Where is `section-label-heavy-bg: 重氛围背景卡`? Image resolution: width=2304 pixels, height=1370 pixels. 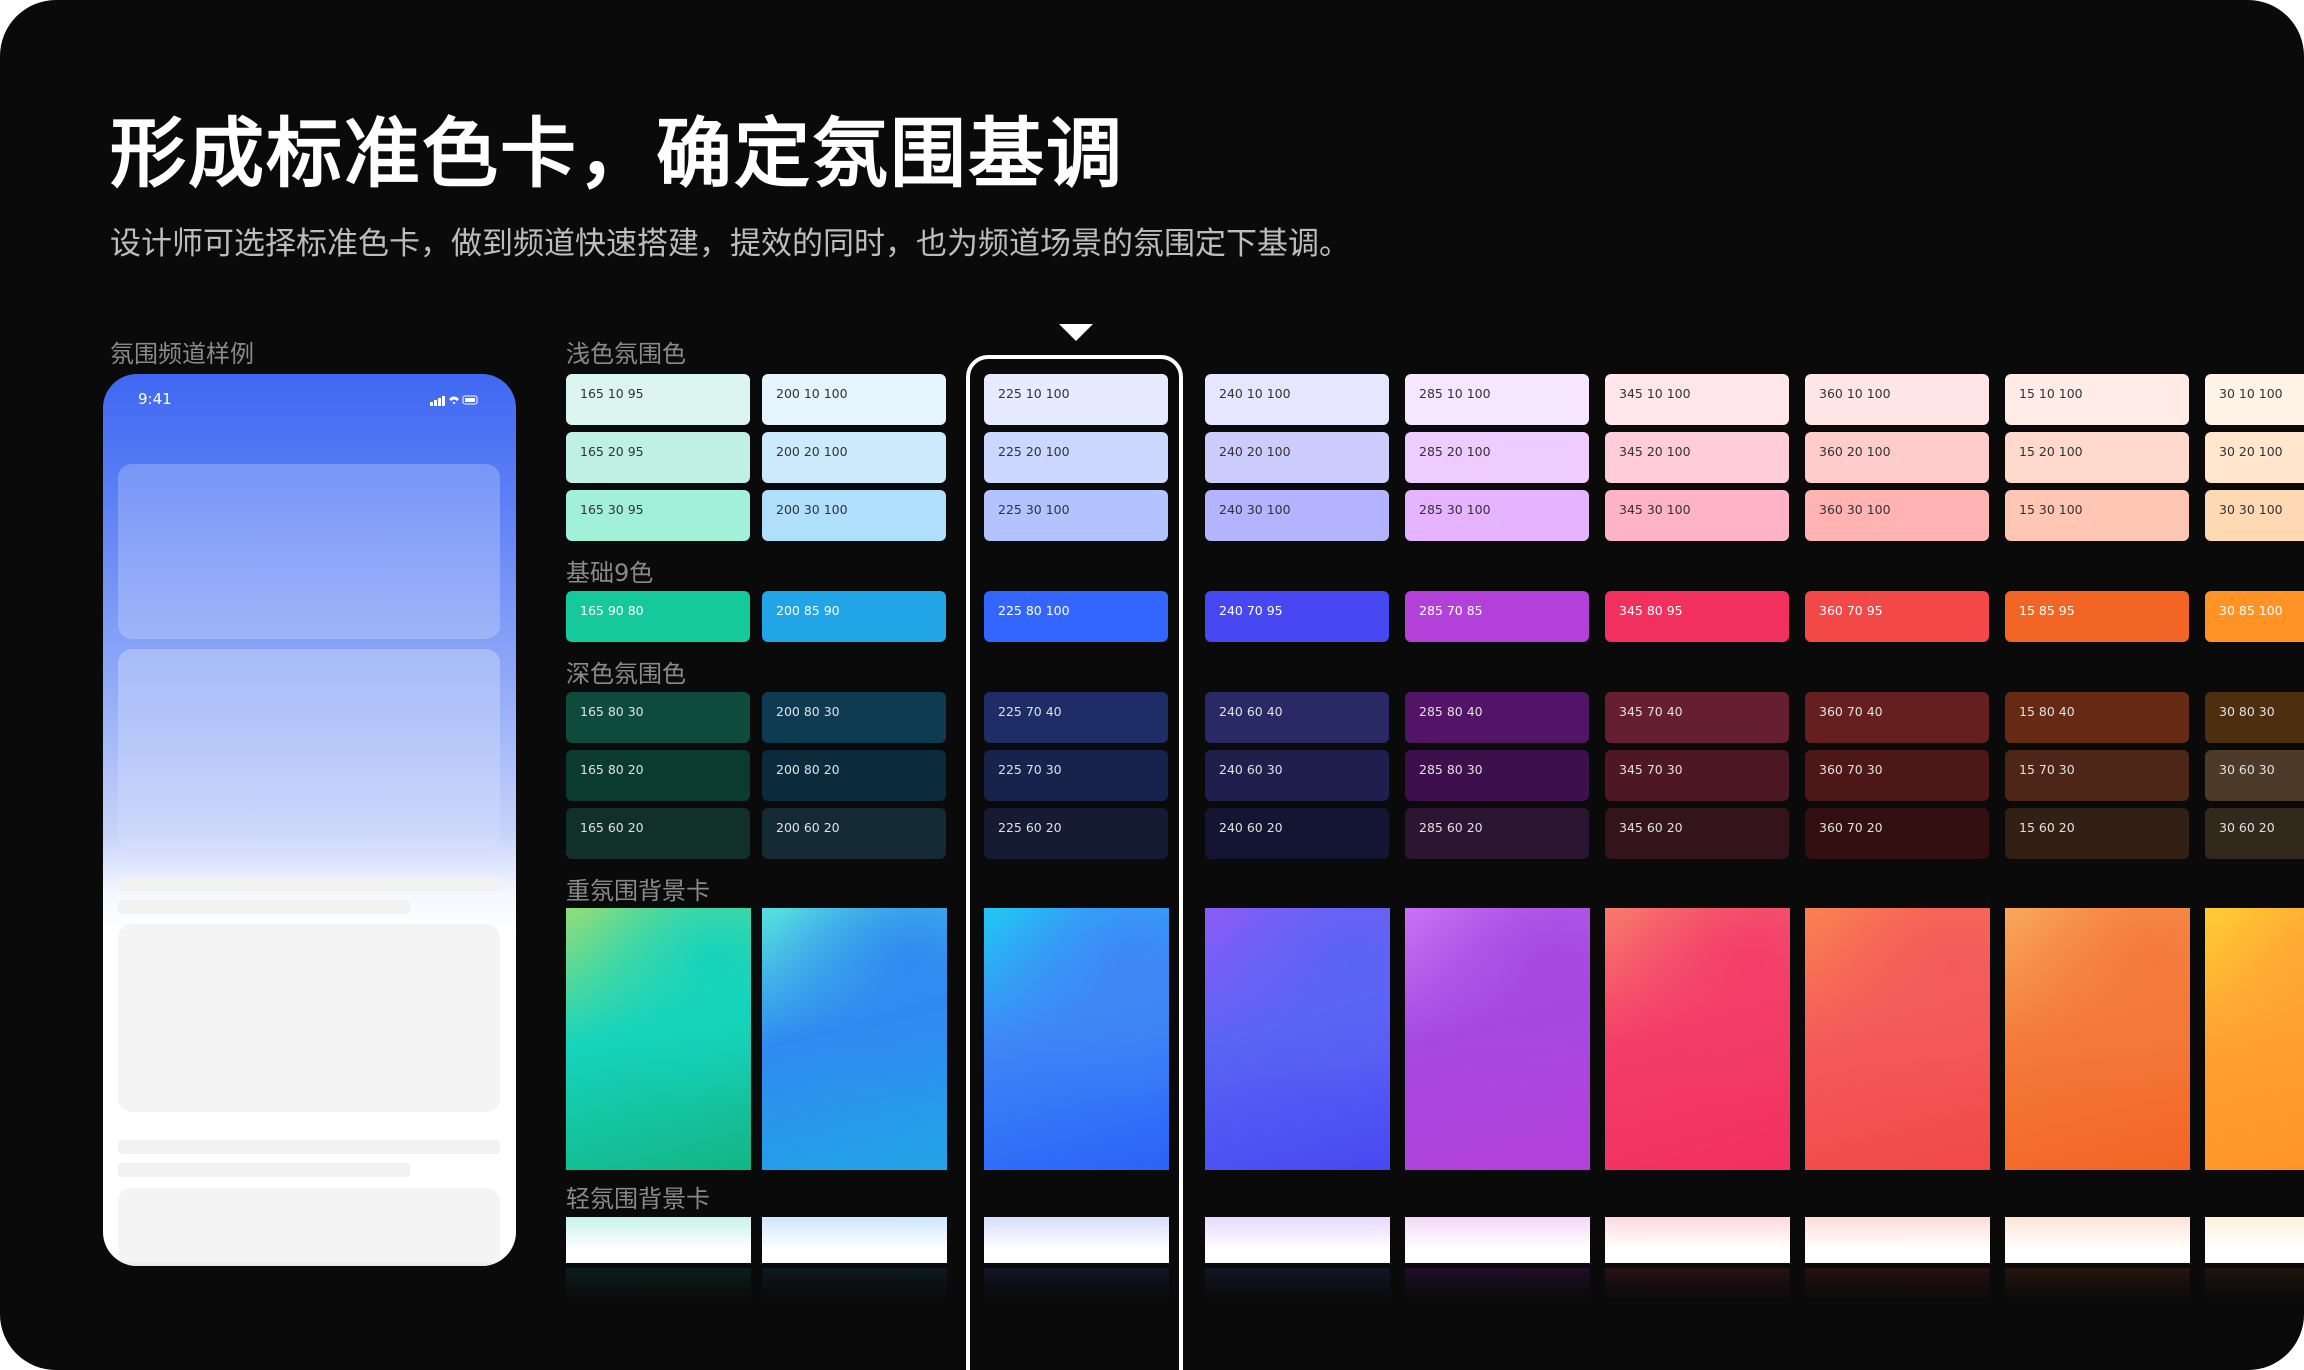
section-label-heavy-bg: 重氛围背景卡 is located at coordinates (638, 891).